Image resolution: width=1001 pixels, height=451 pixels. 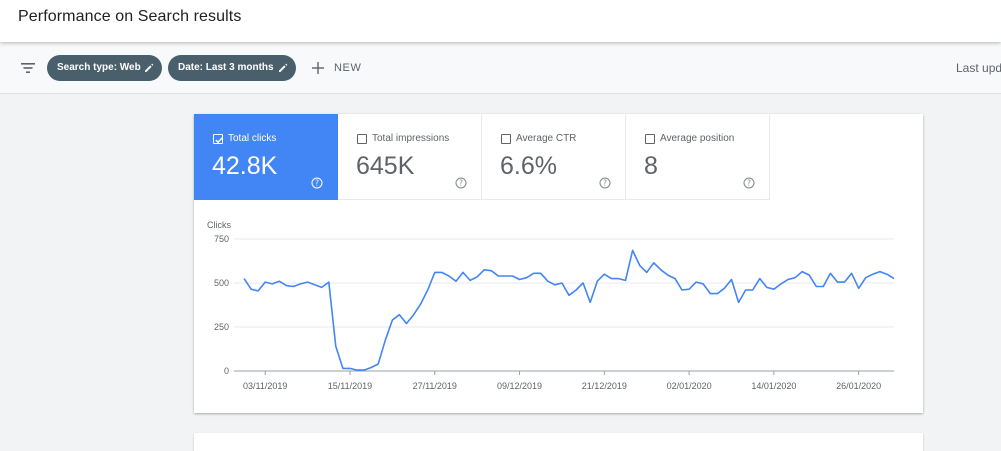 I want to click on x-tick-label: 15/11/2019, so click(x=350, y=386).